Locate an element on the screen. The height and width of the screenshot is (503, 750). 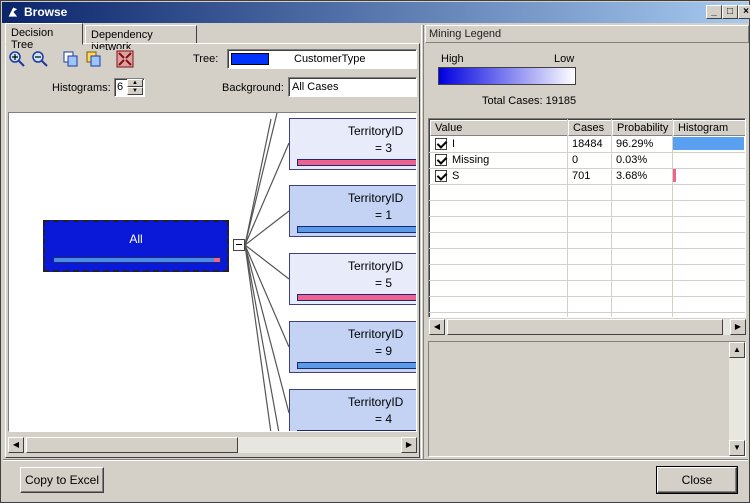
spin-down-button: ▼ is located at coordinates (135, 91).